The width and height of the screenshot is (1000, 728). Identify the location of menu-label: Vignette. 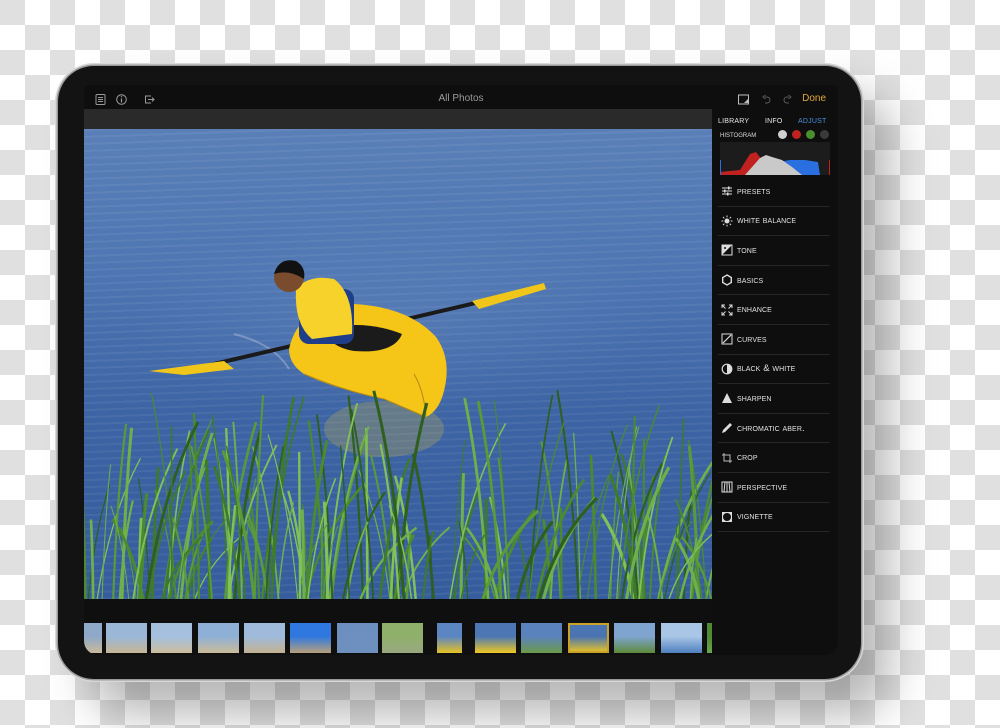
(755, 517).